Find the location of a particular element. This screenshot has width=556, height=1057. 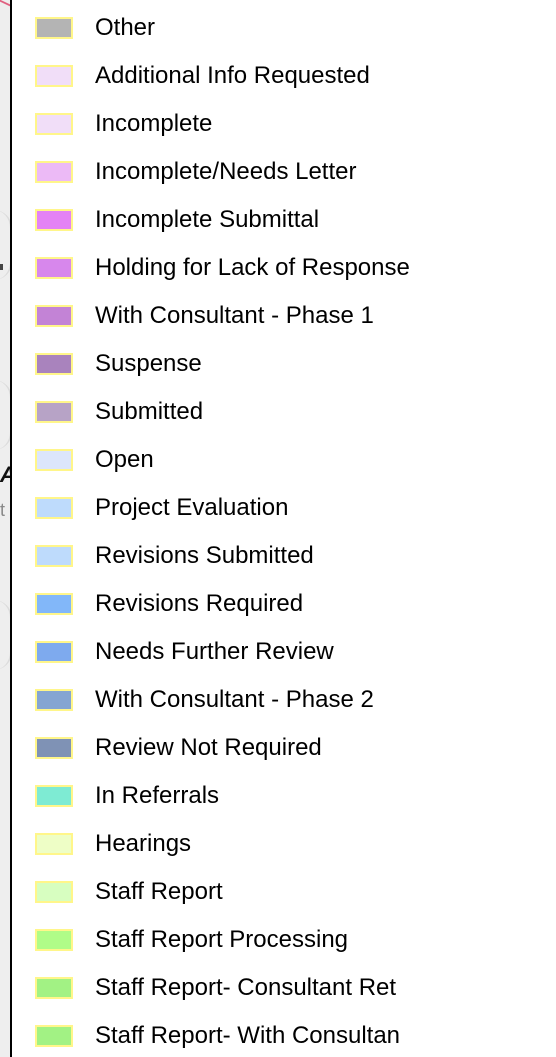

legend-item: Additional Info Requested is located at coordinates (284, 76).